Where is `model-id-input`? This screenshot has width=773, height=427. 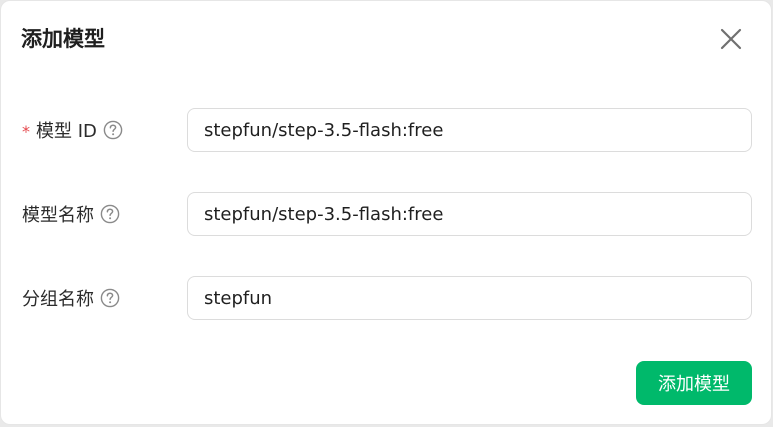 model-id-input is located at coordinates (469, 130).